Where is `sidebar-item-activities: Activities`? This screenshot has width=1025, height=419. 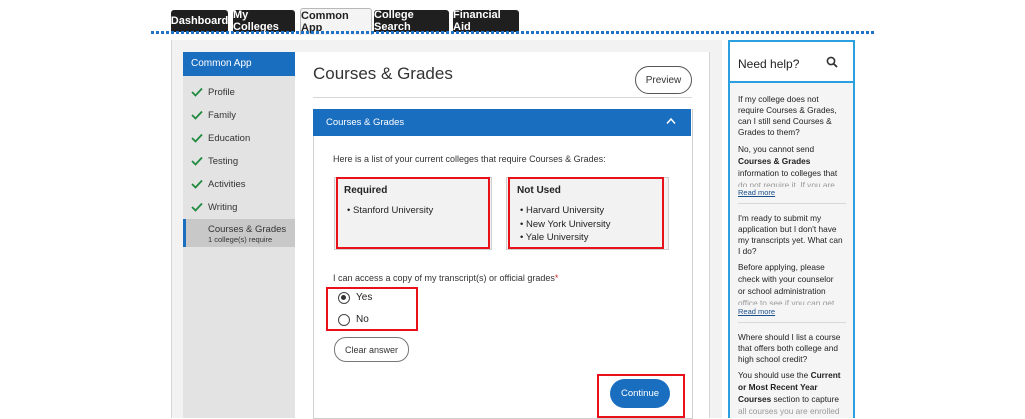 sidebar-item-activities: Activities is located at coordinates (218, 184).